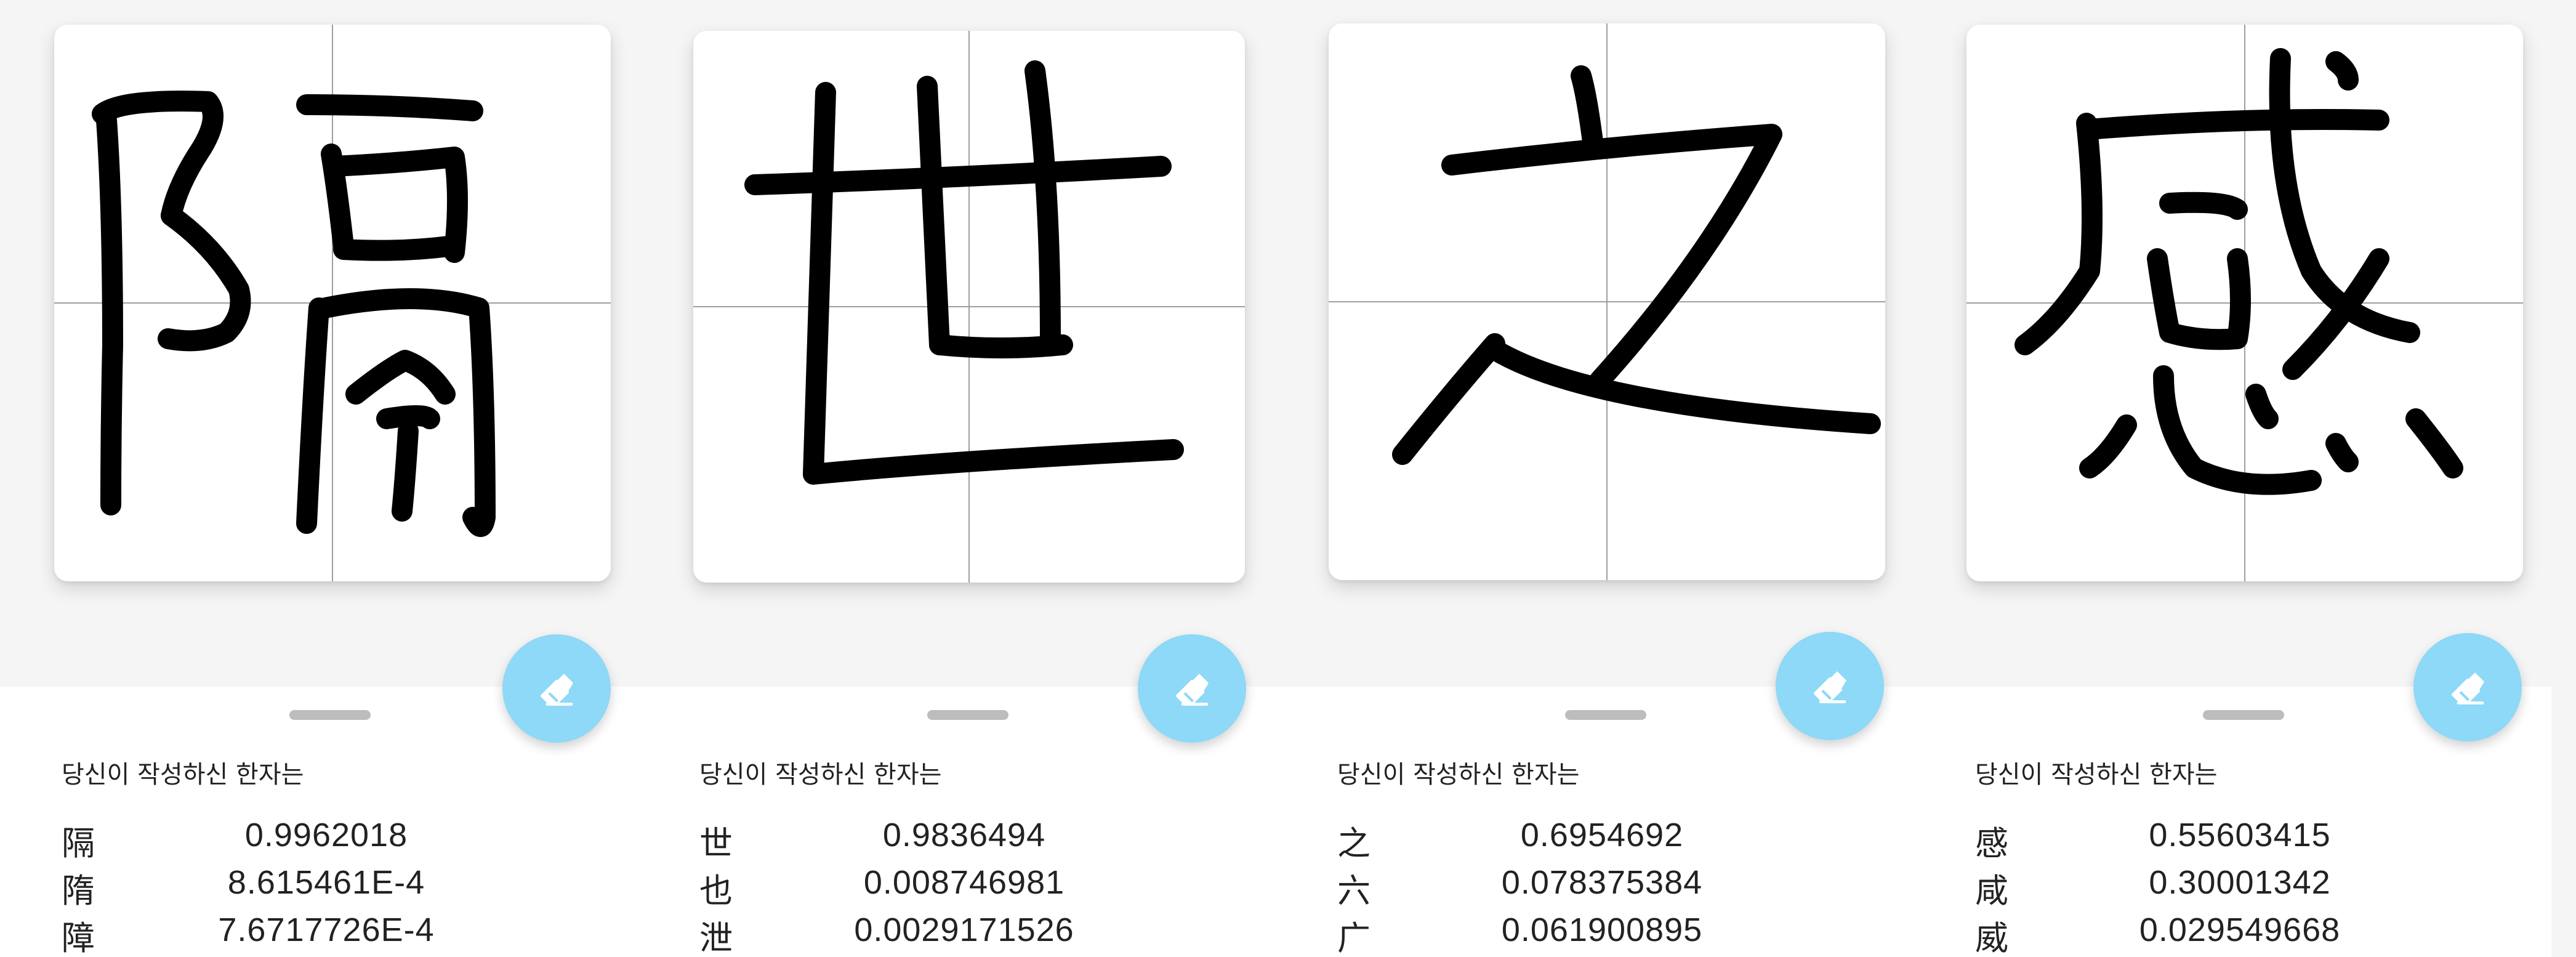  What do you see at coordinates (1354, 890) in the screenshot?
I see `result-char: 六` at bounding box center [1354, 890].